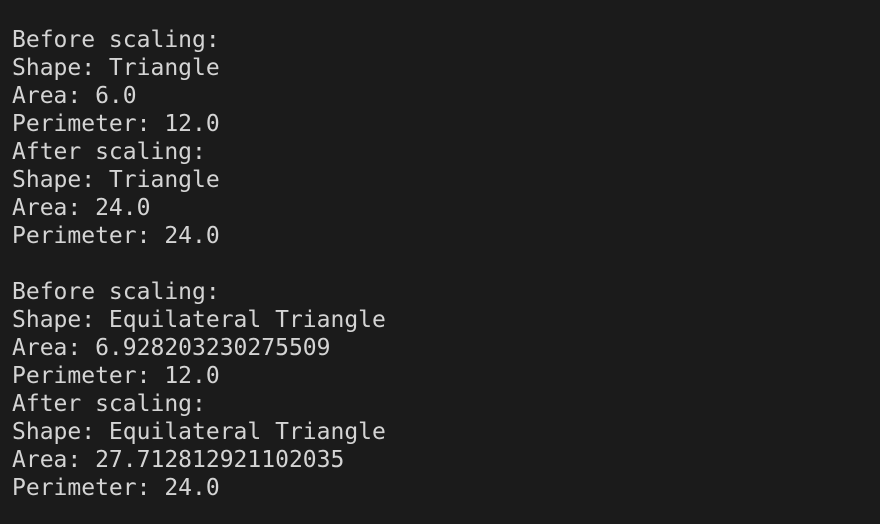 The height and width of the screenshot is (524, 880). What do you see at coordinates (178, 460) in the screenshot?
I see `area-line: Area: 27.712812921102035` at bounding box center [178, 460].